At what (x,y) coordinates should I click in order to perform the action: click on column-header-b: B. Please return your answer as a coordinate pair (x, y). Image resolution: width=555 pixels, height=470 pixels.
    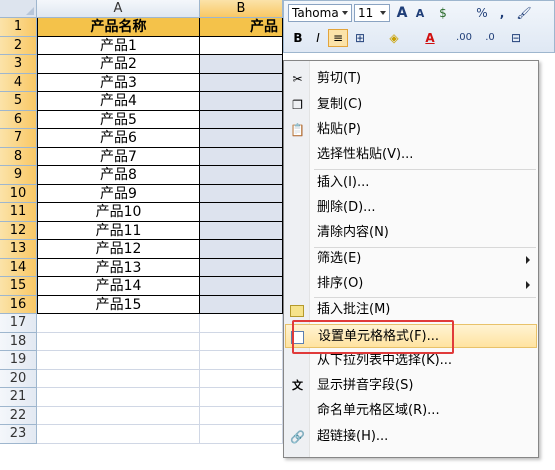
    Looking at the image, I should click on (241, 9).